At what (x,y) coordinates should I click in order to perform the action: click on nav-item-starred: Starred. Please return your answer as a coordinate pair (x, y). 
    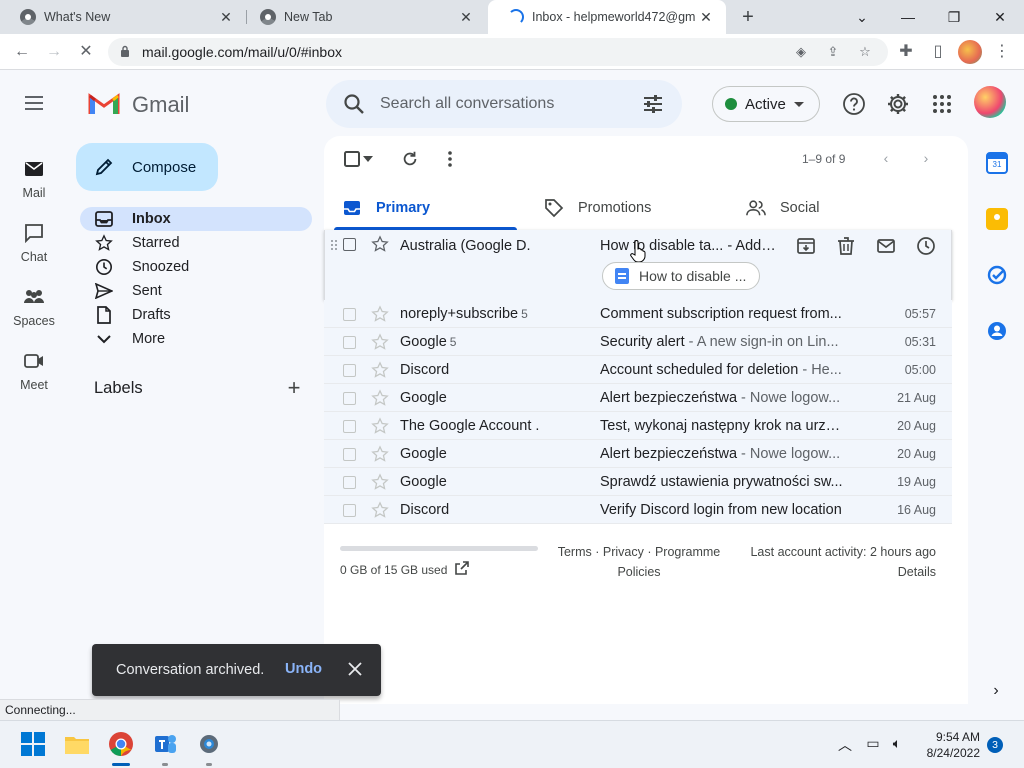
    Looking at the image, I should click on (196, 243).